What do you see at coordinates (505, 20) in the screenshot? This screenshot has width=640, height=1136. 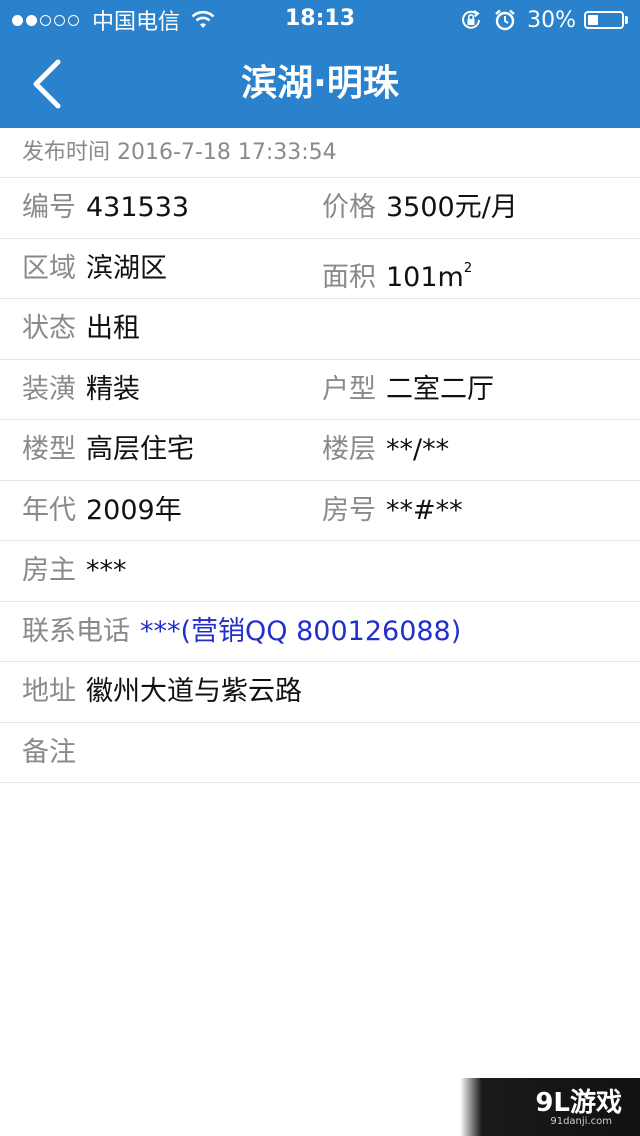 I see `alarm-icon` at bounding box center [505, 20].